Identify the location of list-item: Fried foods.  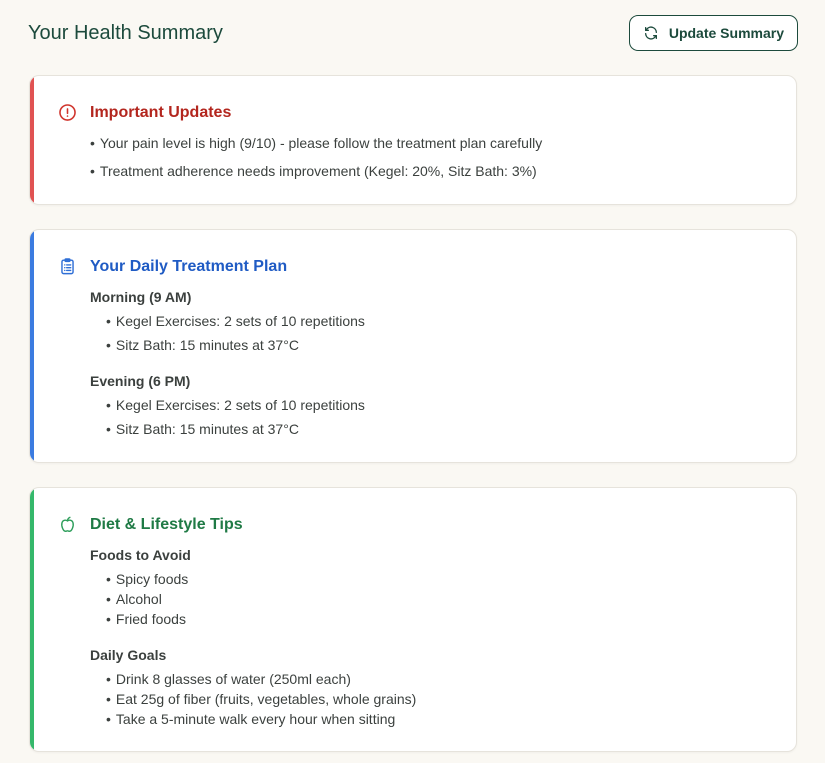
(441, 619).